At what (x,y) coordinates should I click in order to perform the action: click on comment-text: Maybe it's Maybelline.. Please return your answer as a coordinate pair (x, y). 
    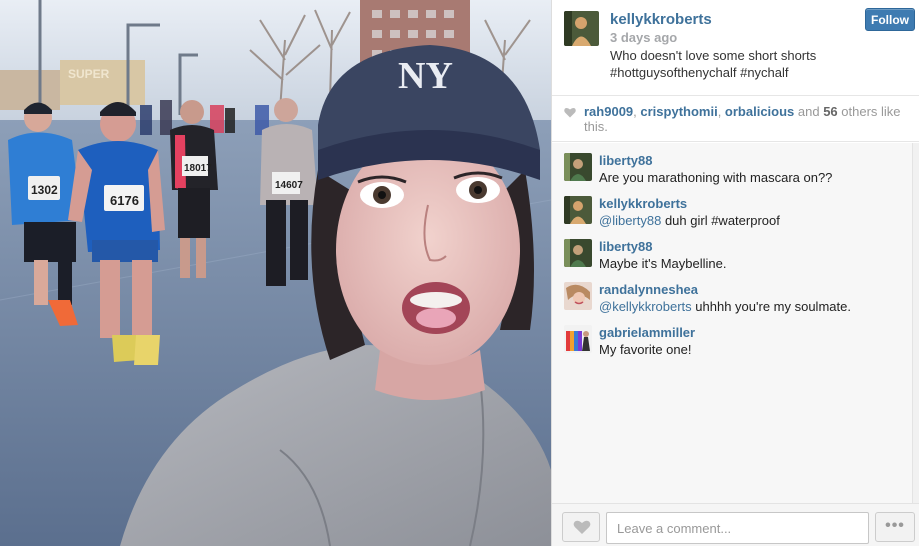
    Looking at the image, I should click on (663, 263).